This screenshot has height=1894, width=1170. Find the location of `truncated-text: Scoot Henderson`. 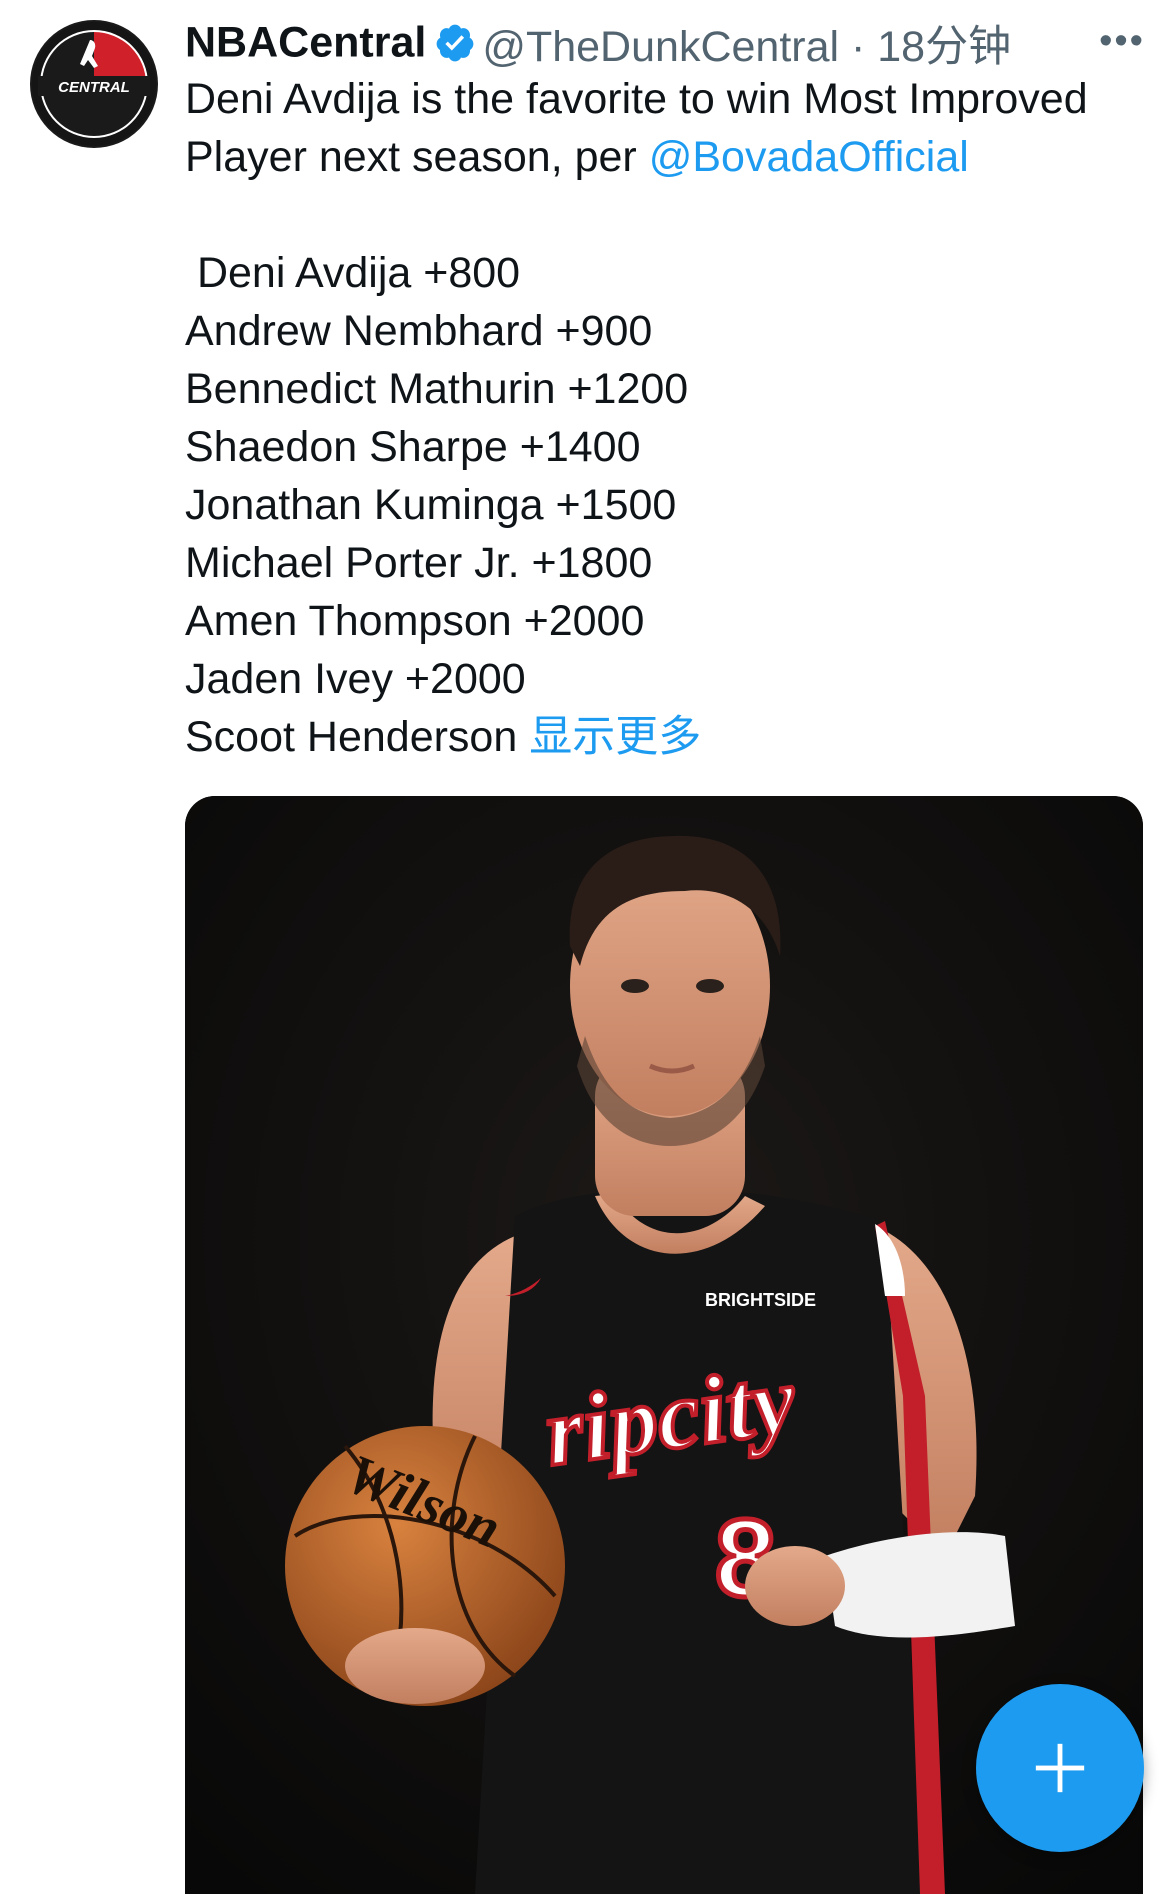

truncated-text: Scoot Henderson is located at coordinates (357, 737).